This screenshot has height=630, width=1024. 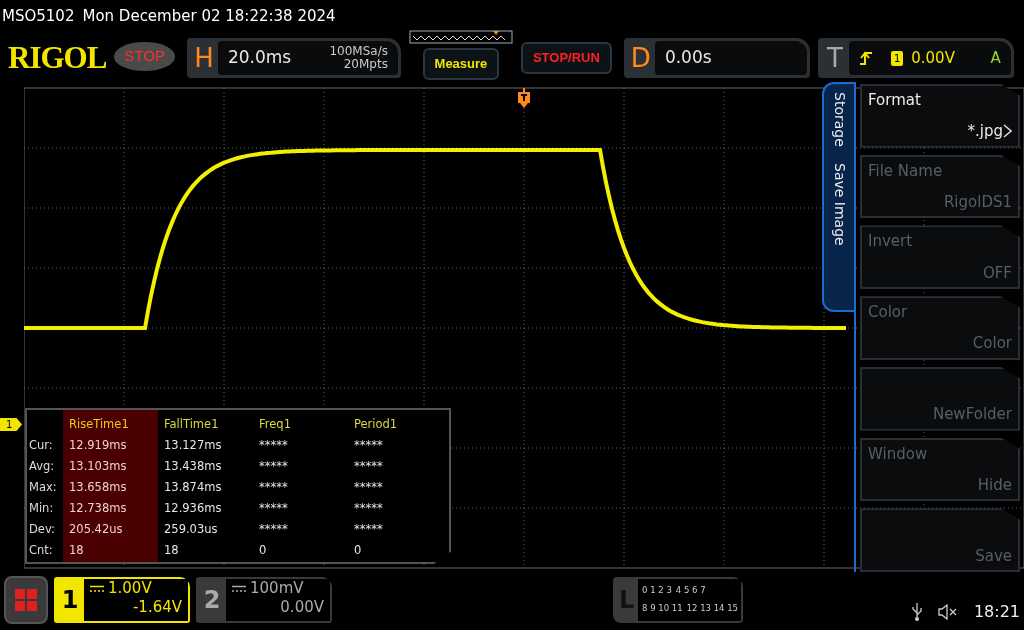 What do you see at coordinates (906, 171) in the screenshot?
I see `menu-item-label: File Name` at bounding box center [906, 171].